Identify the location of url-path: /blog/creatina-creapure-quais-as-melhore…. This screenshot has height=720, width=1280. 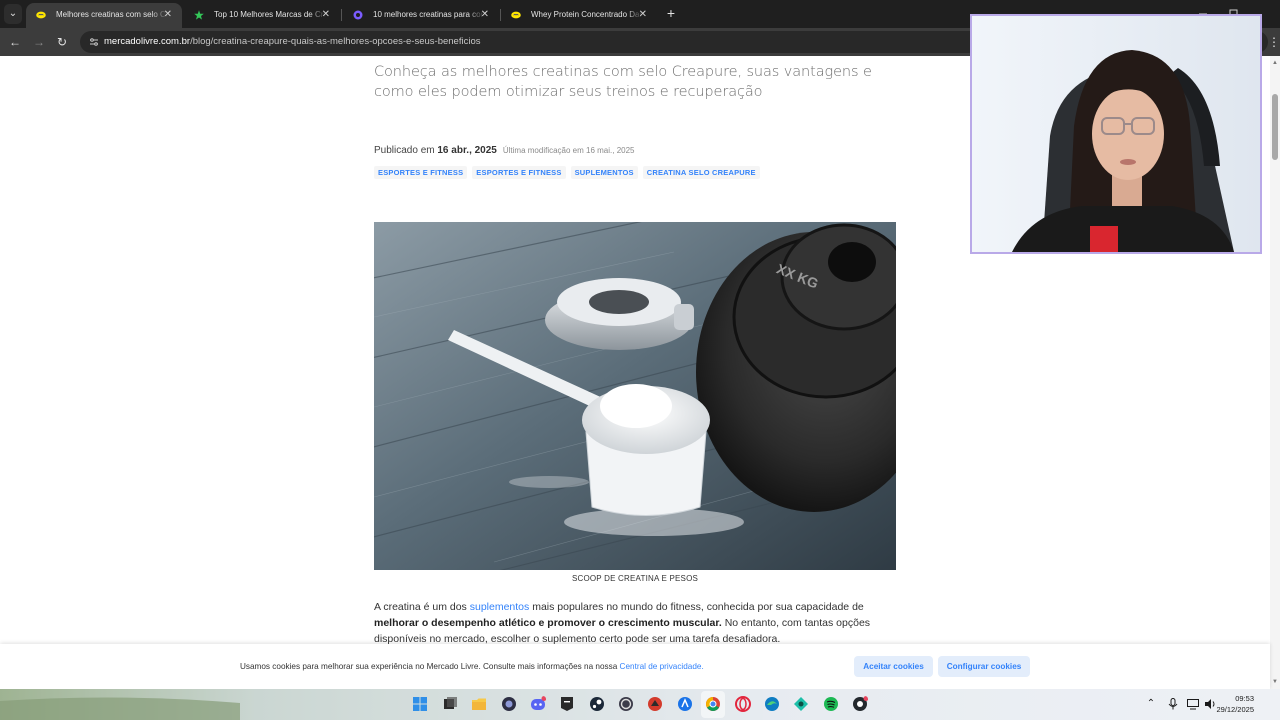
(335, 41).